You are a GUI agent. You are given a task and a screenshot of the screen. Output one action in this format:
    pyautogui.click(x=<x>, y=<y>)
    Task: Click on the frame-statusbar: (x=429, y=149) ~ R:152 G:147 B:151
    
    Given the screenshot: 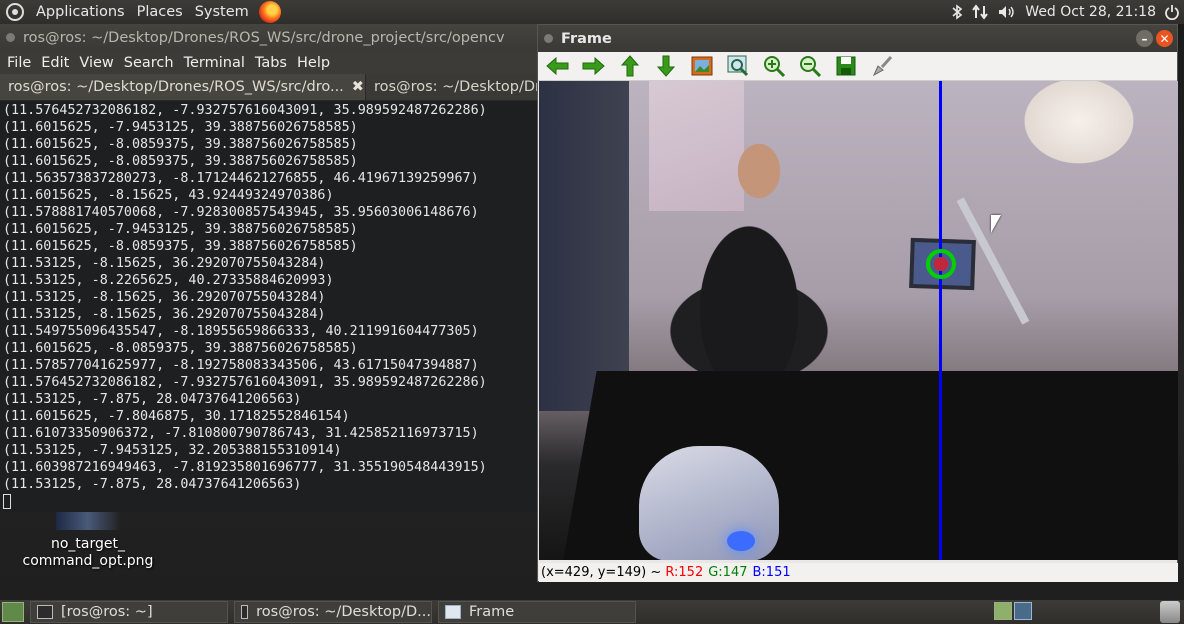 What is the action you would take?
    pyautogui.click(x=858, y=572)
    